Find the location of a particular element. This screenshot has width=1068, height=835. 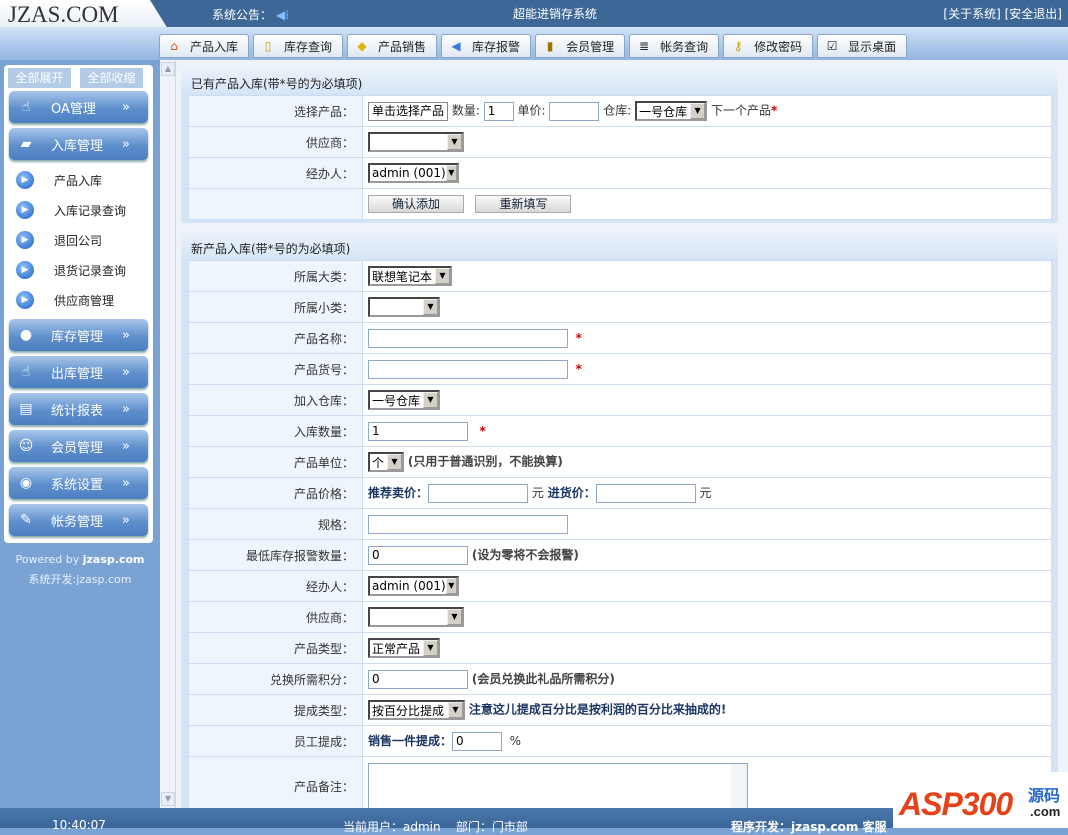

product-code-input is located at coordinates (468, 369).